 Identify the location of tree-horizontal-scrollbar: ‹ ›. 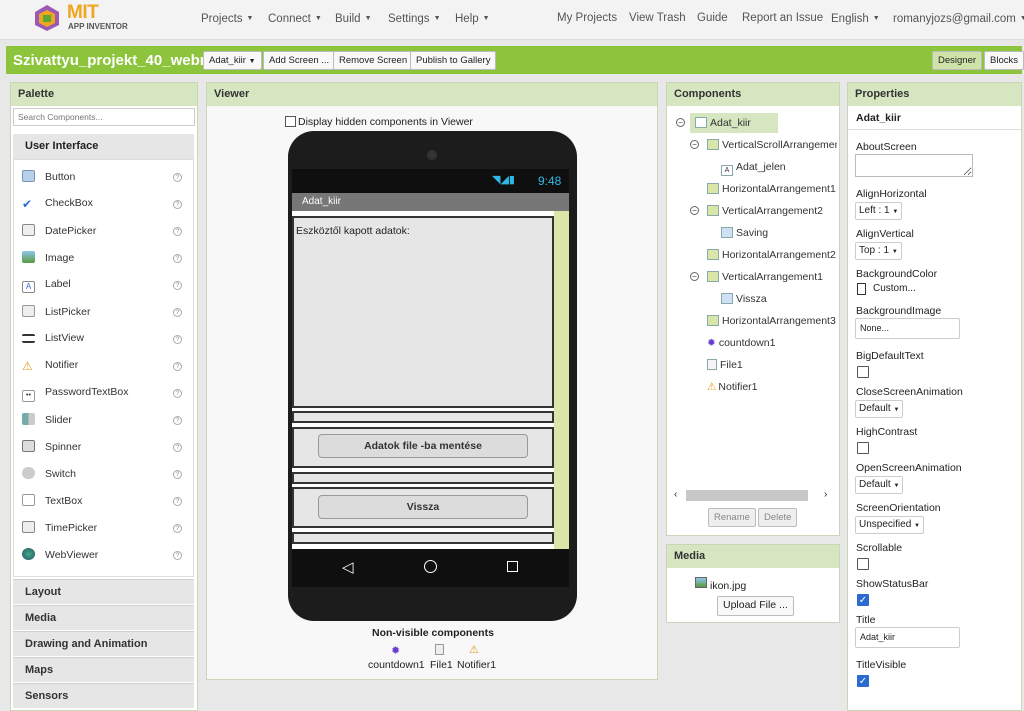
(754, 496).